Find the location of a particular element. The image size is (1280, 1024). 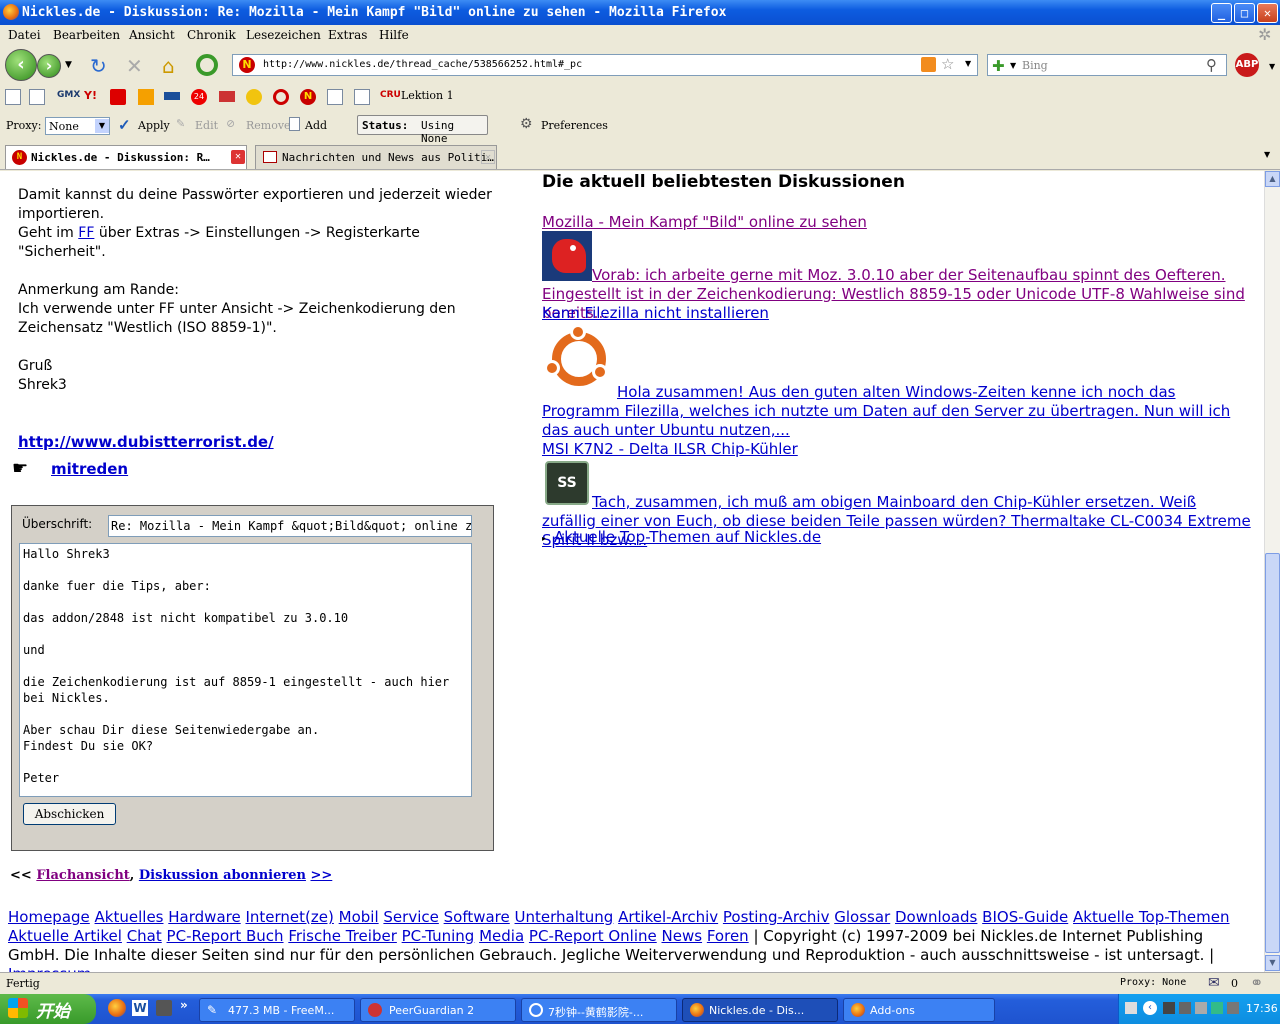

maximize-button: □ is located at coordinates (1244, 13).